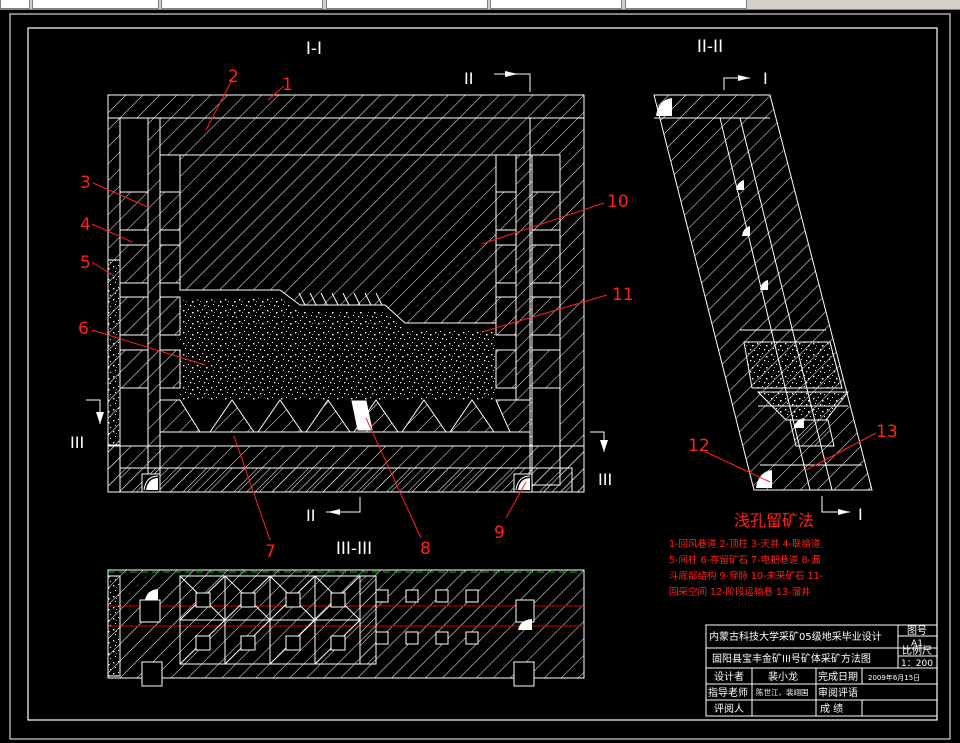  Describe the element at coordinates (85, 263) in the screenshot. I see `callout-5: 5` at that location.